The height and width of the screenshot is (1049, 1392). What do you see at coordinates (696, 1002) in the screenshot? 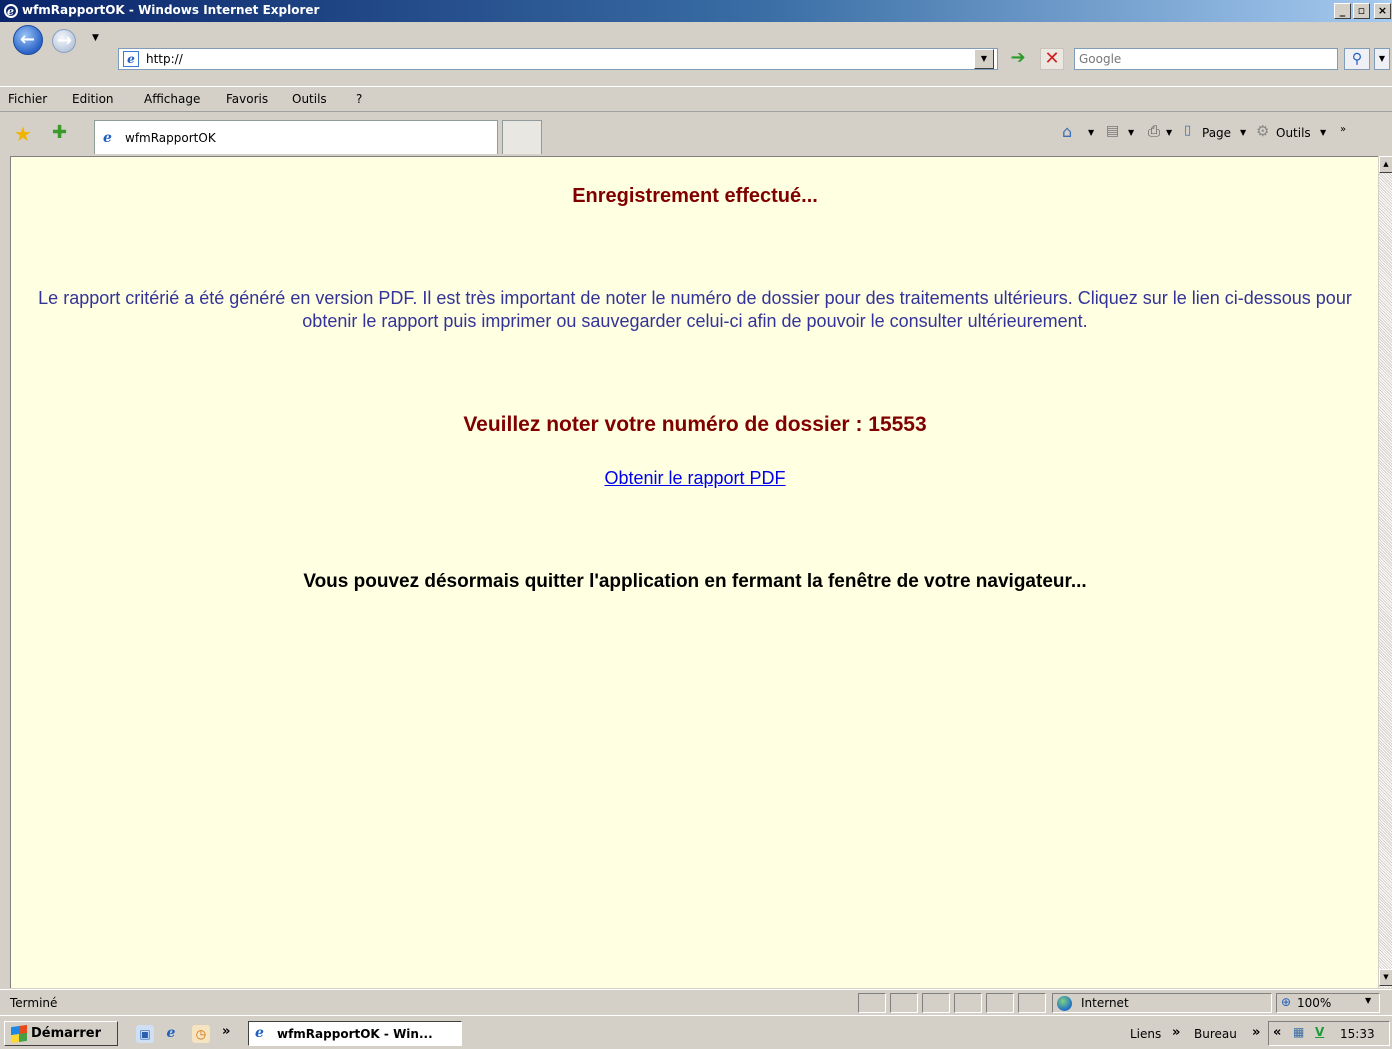
I see `status-bar: Terminé Internet ⊕ 100% ▼` at bounding box center [696, 1002].